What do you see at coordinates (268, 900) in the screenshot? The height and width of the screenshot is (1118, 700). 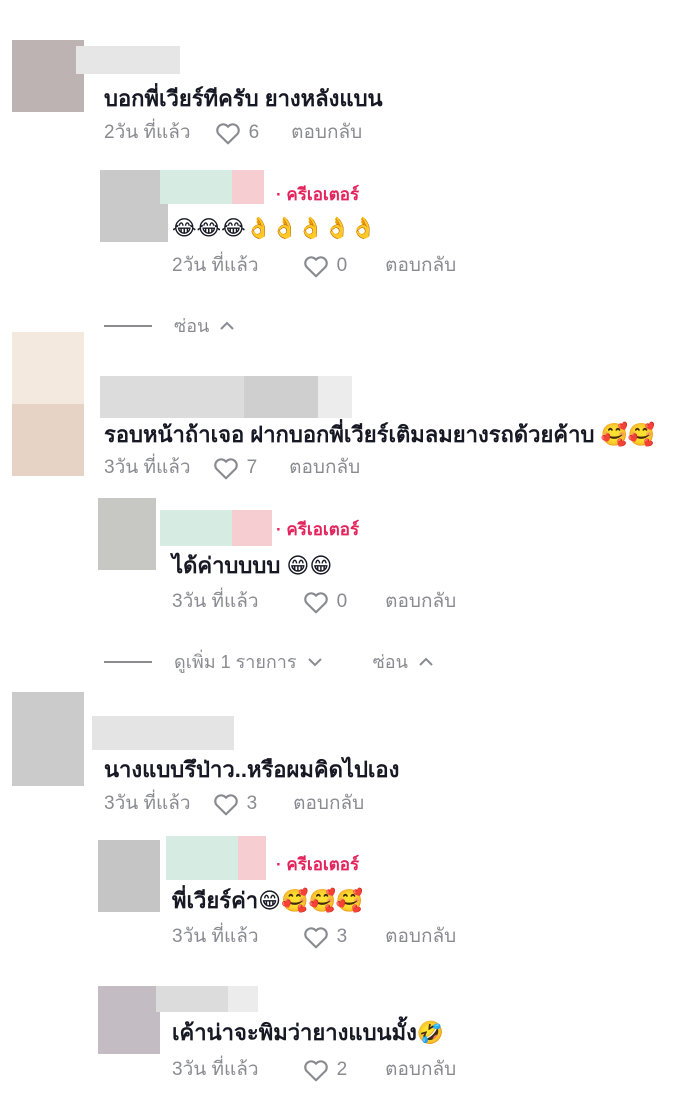 I see `comment-text: พี่เวียร์ค่า😁🥰🥰🥰` at bounding box center [268, 900].